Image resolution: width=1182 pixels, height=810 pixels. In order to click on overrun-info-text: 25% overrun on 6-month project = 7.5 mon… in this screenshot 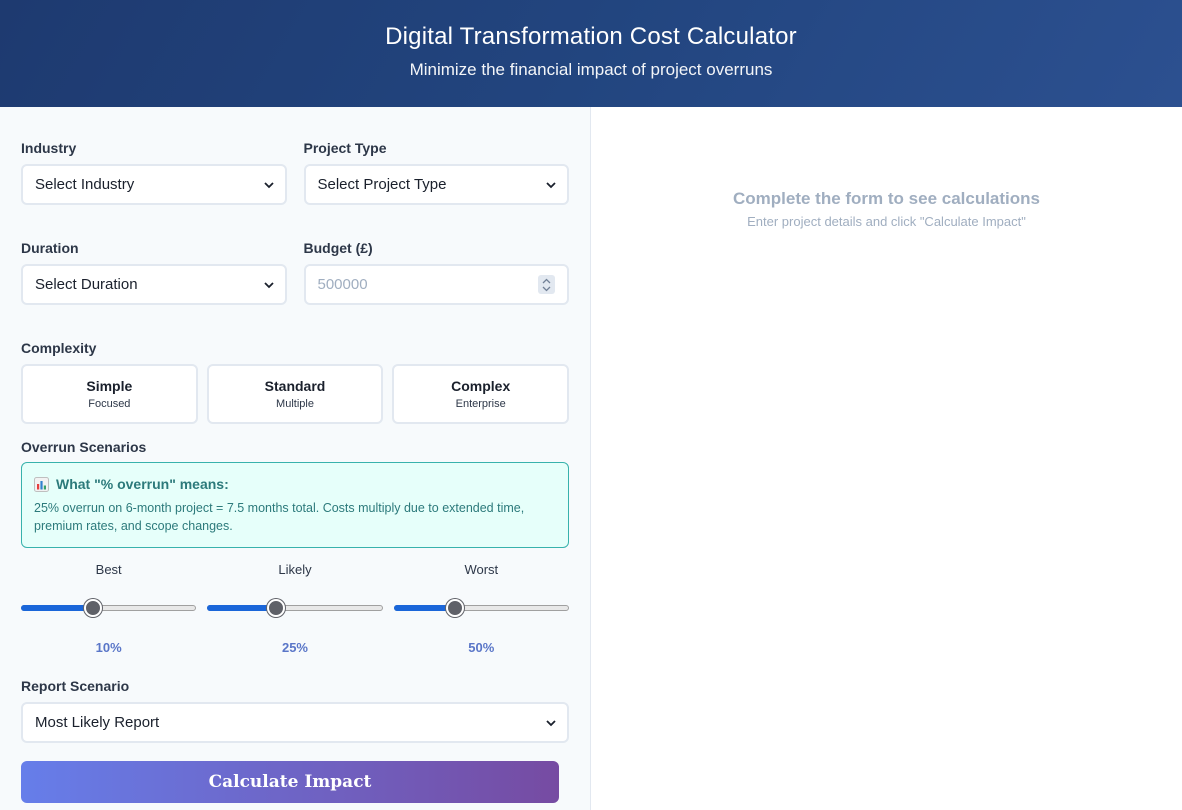, I will do `click(279, 517)`.